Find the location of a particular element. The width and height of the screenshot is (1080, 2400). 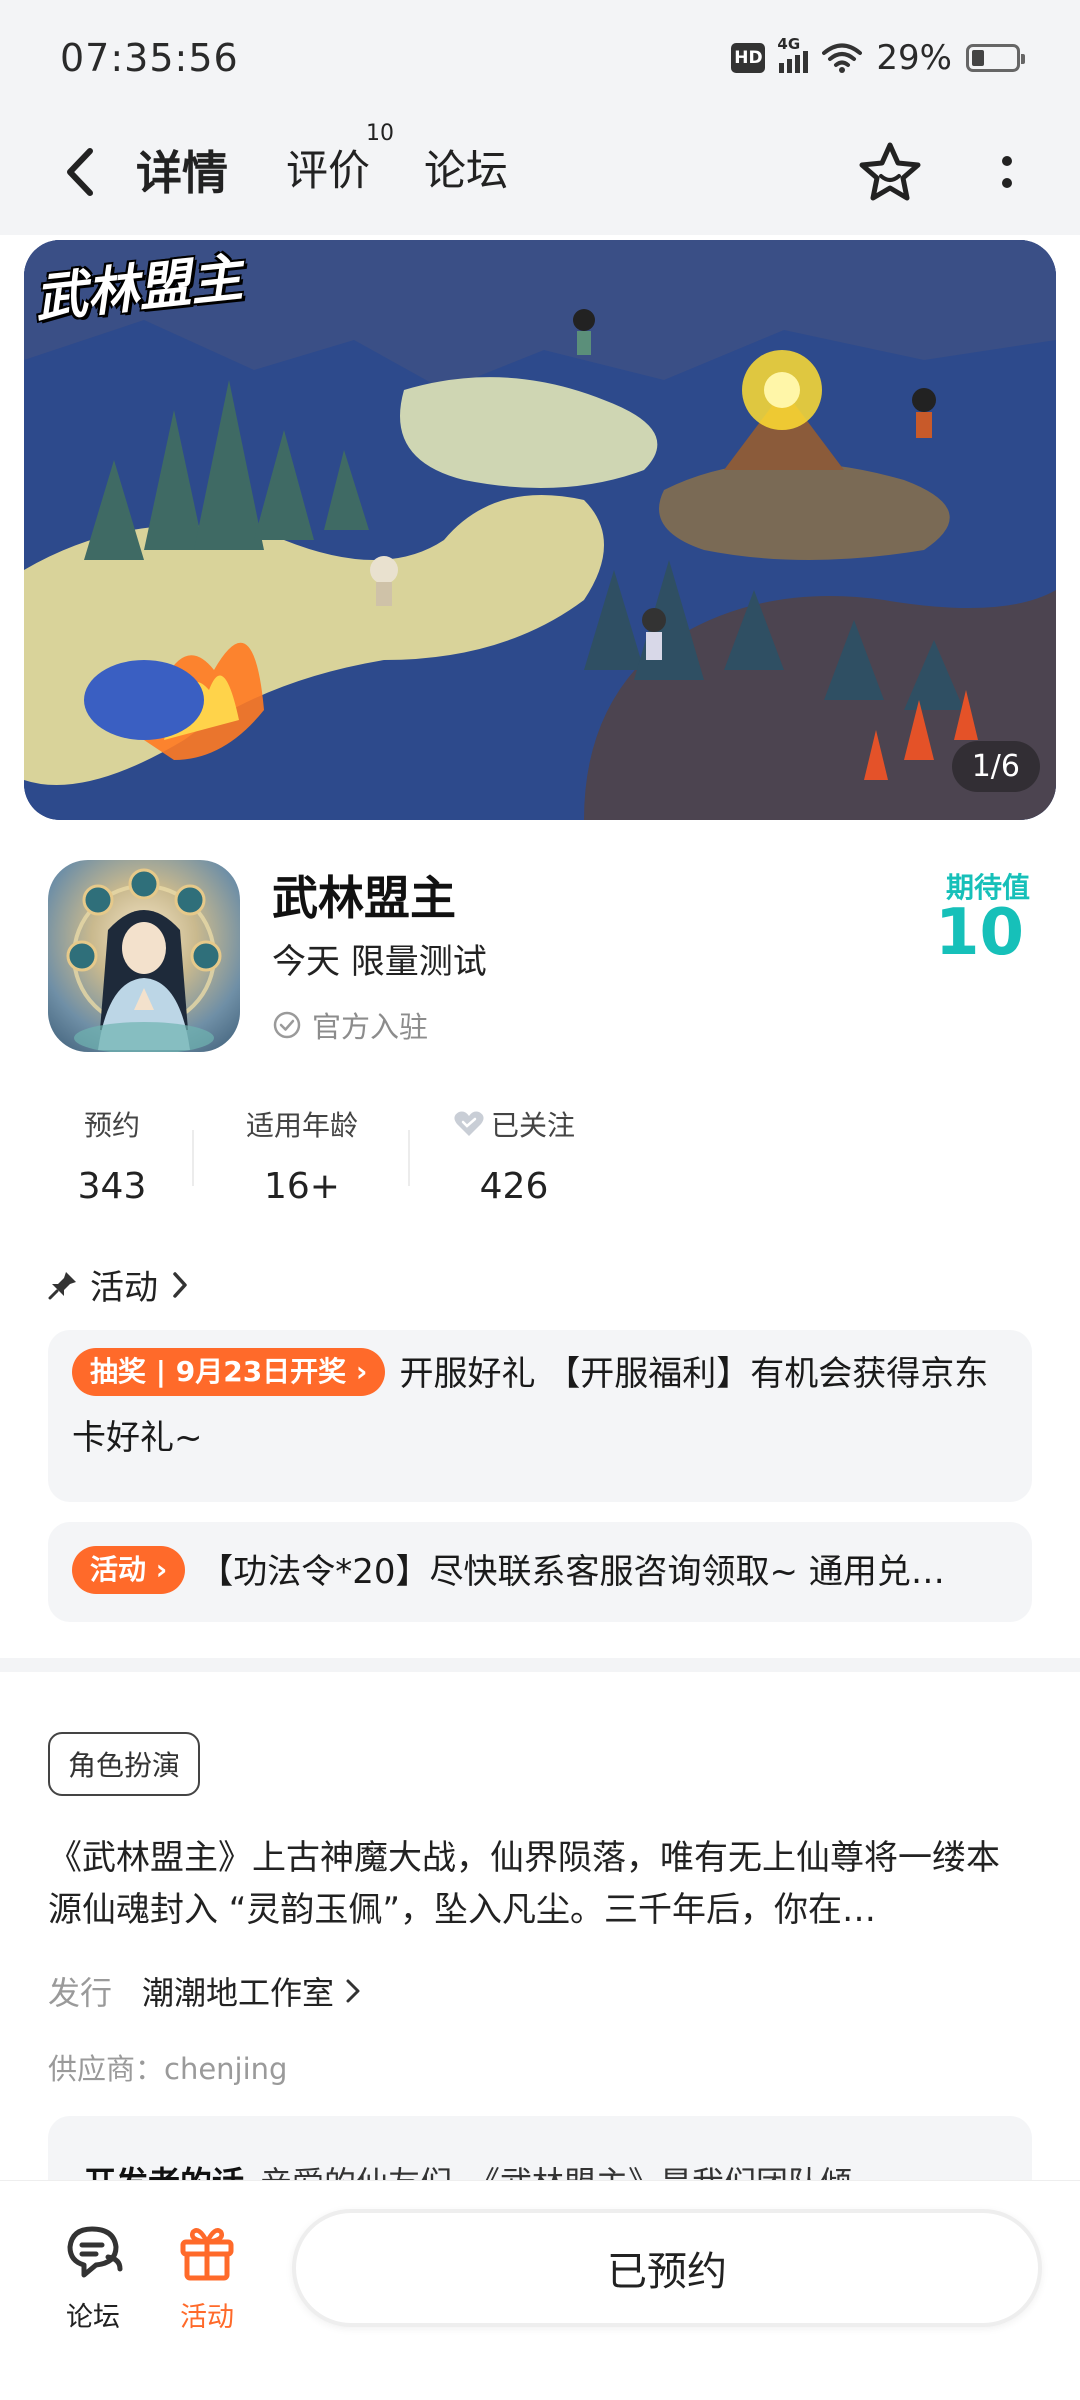

stat-value: 343 is located at coordinates (112, 1186).